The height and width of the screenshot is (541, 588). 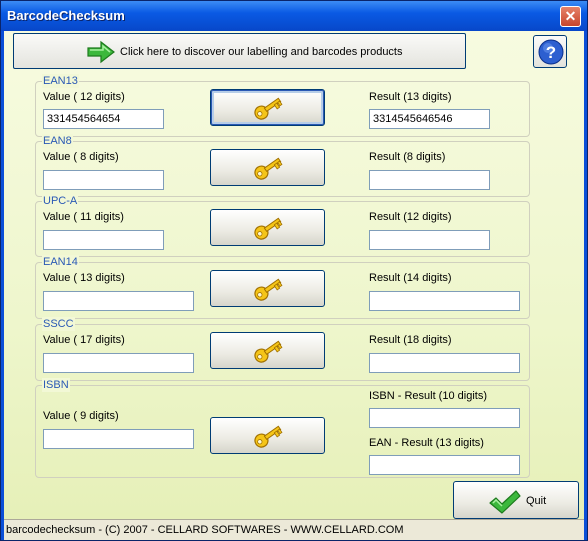 I want to click on ean13-result-label: Result (13 digits), so click(x=410, y=97).